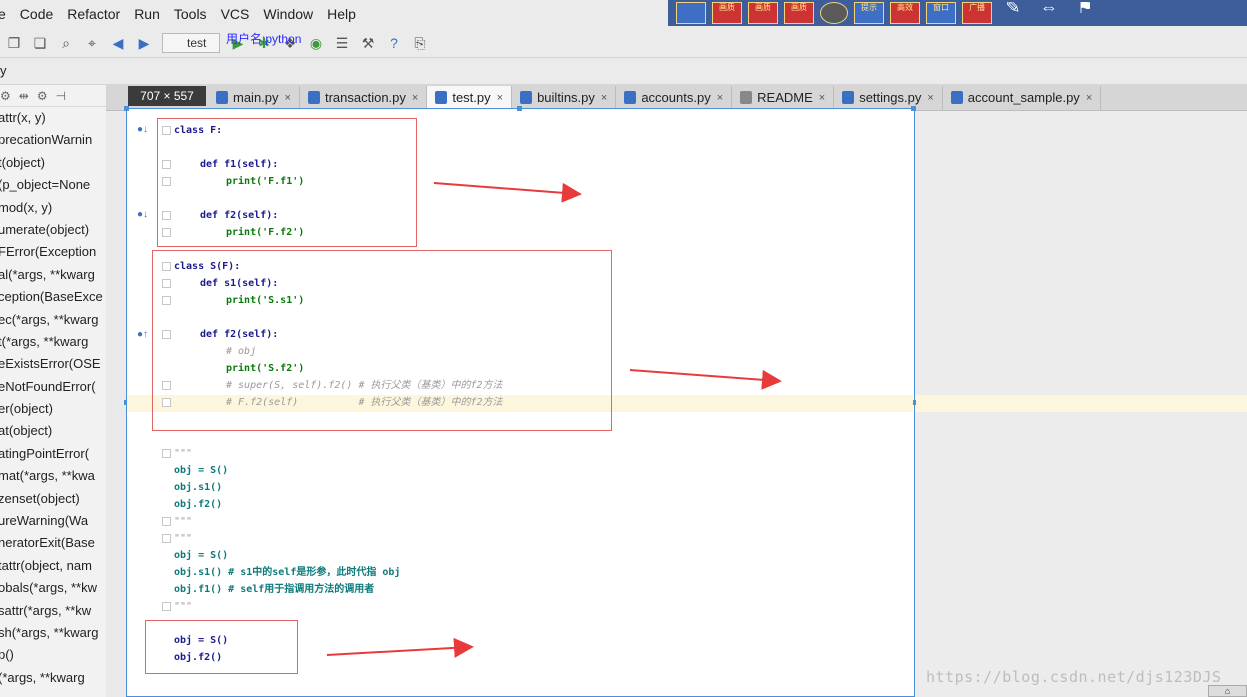 The image size is (1247, 697). Describe the element at coordinates (53, 252) in the screenshot. I see `structure-item: FError(Exception` at that location.